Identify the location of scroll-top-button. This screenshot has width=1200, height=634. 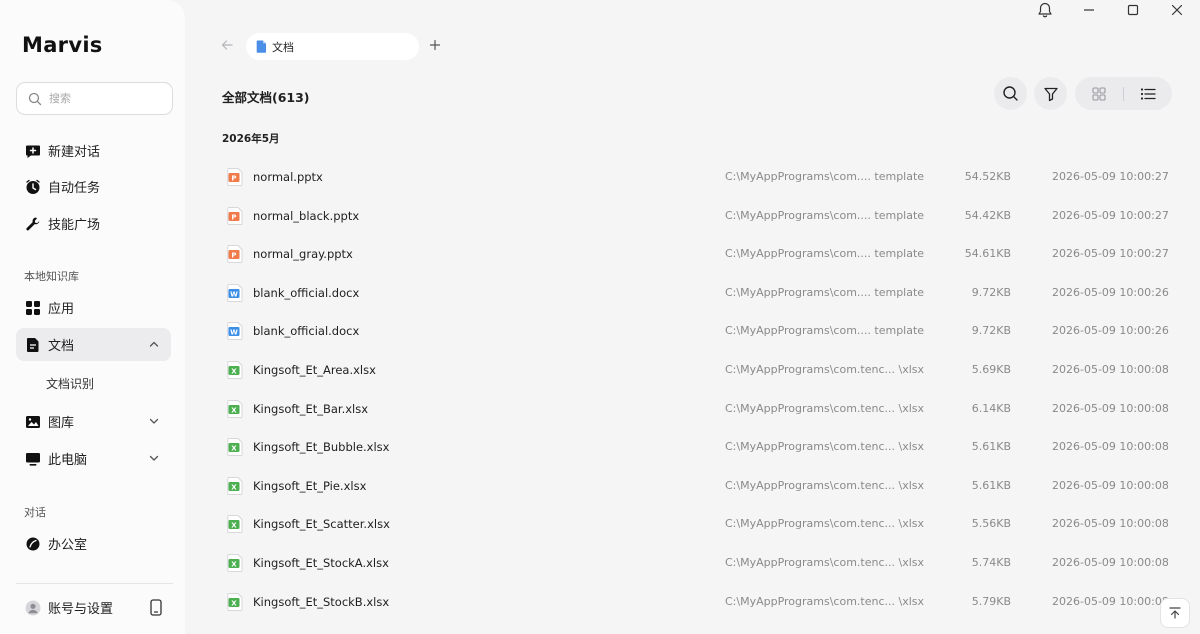
(1175, 613).